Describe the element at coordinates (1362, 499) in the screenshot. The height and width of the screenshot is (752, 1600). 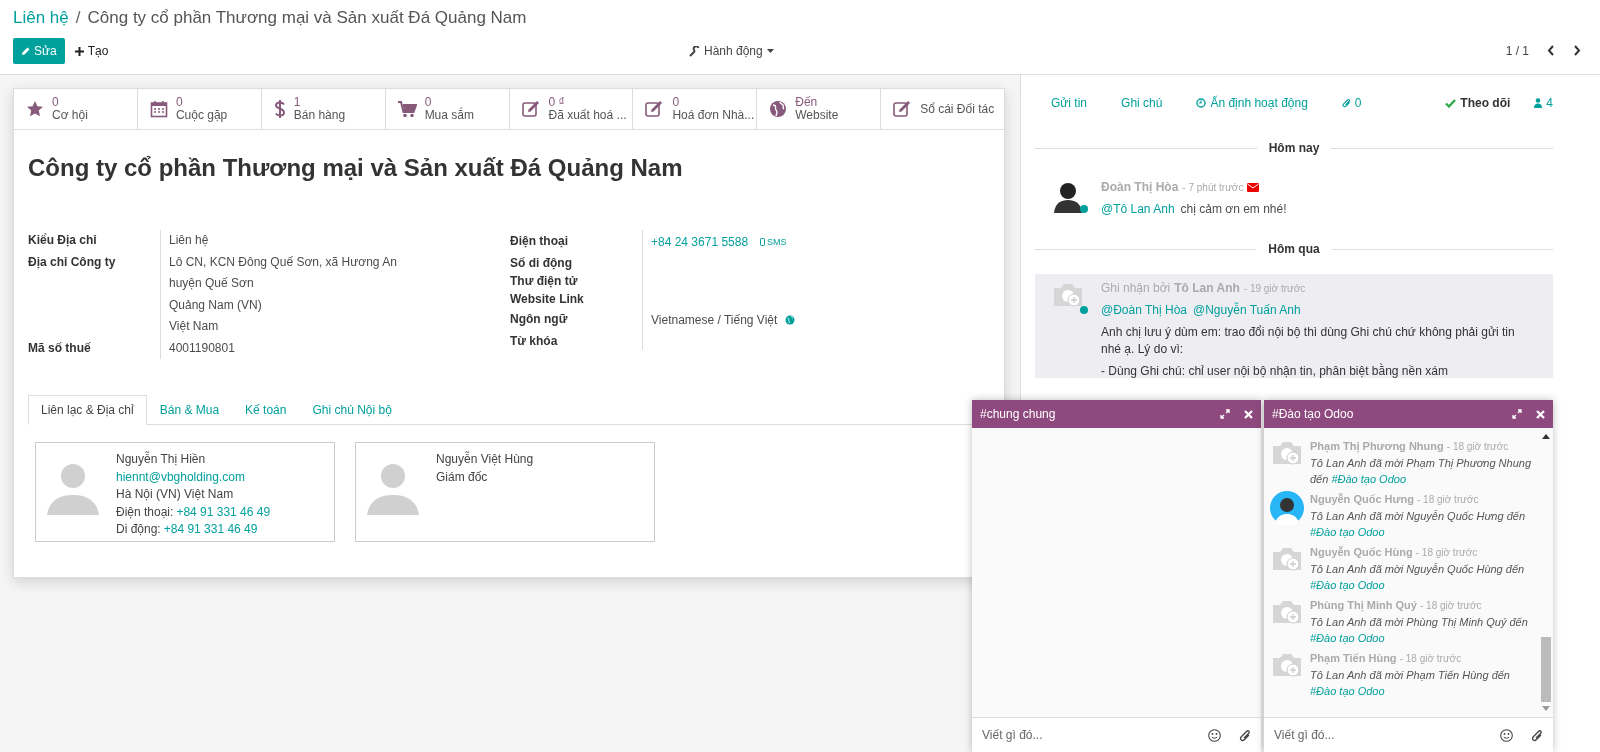
I see `message-author: Nguyễn Quốc Hưng` at that location.